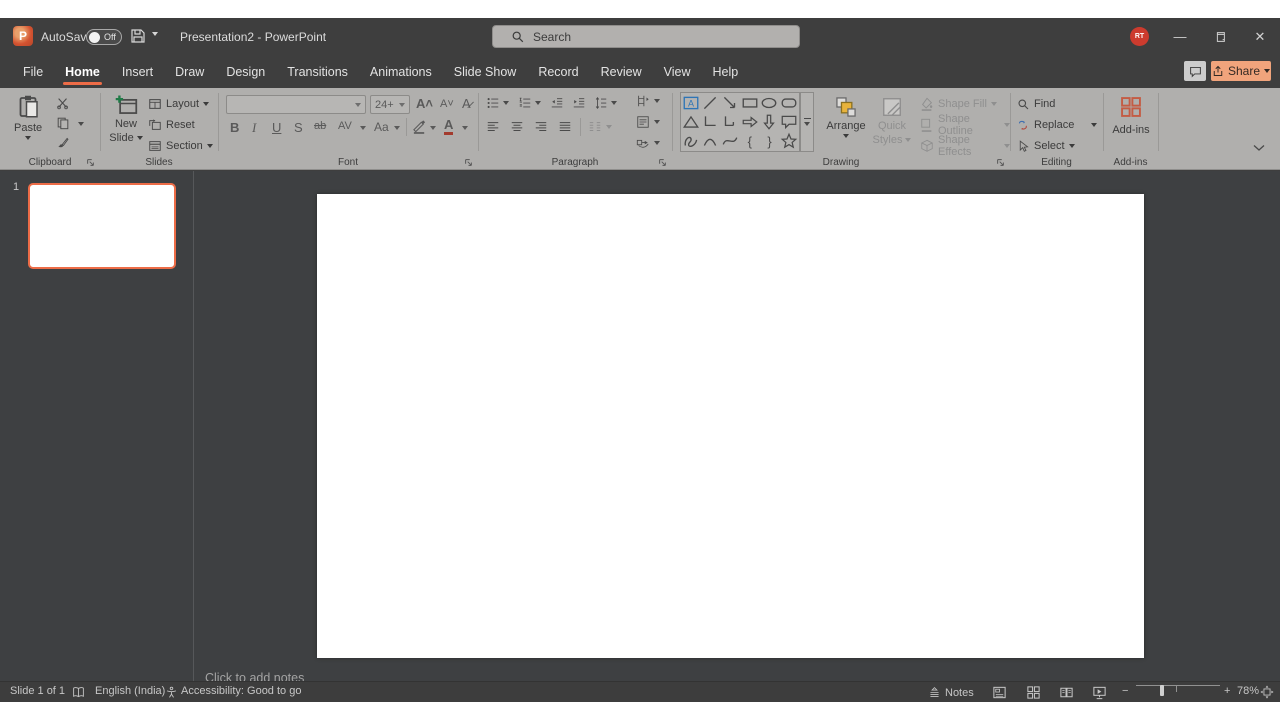 The image size is (1280, 720). I want to click on zoom-in-button: +, so click(1227, 691).